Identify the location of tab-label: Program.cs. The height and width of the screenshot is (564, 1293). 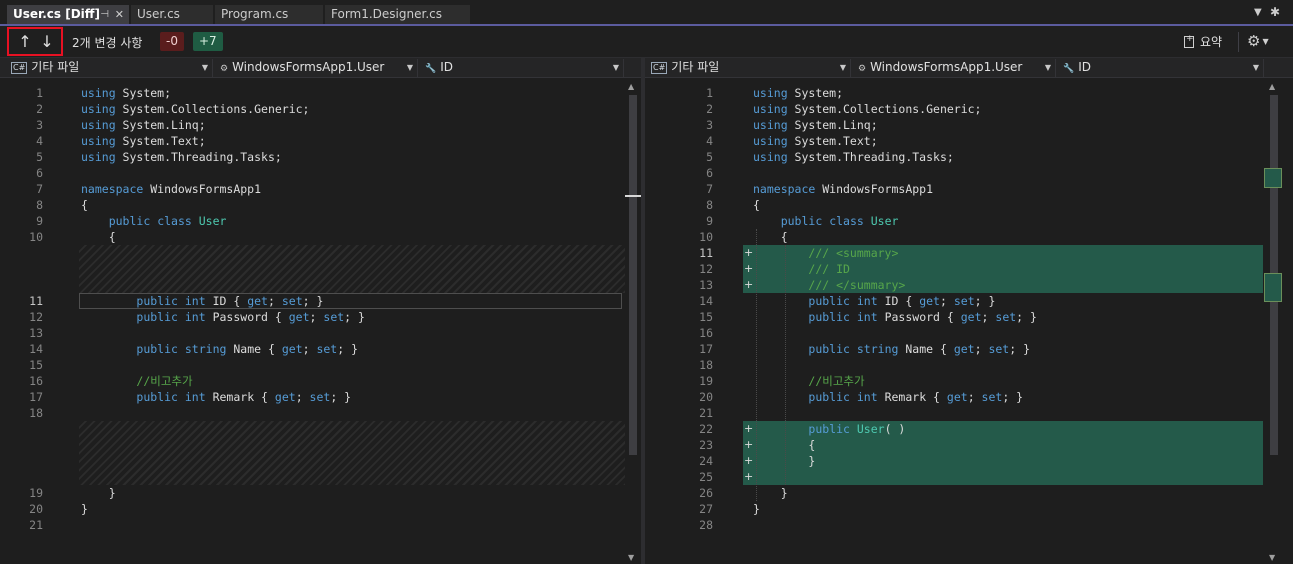
(255, 14).